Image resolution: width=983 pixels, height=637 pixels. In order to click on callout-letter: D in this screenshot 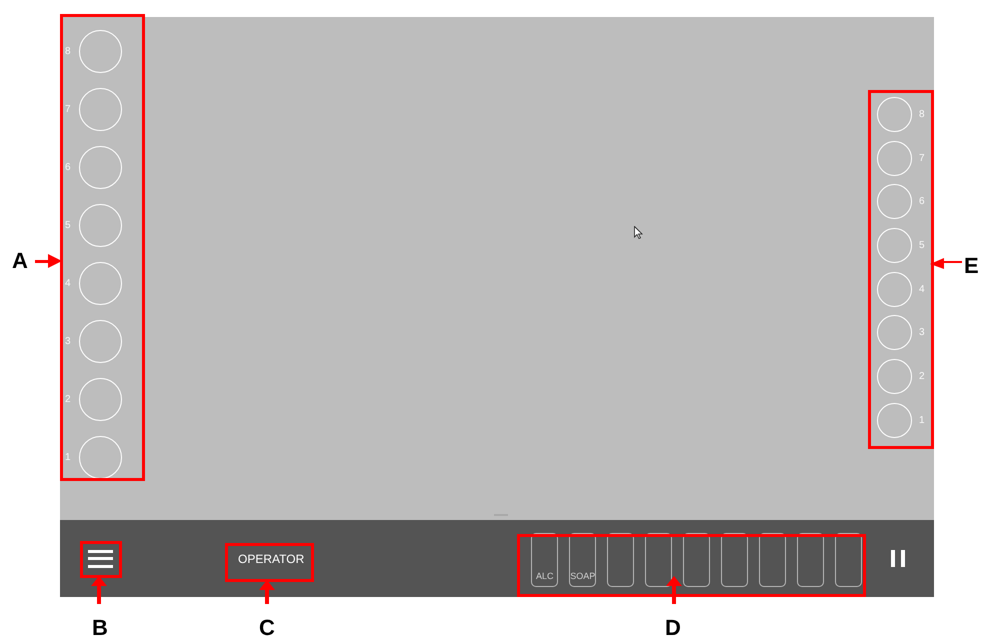, I will do `click(673, 627)`.